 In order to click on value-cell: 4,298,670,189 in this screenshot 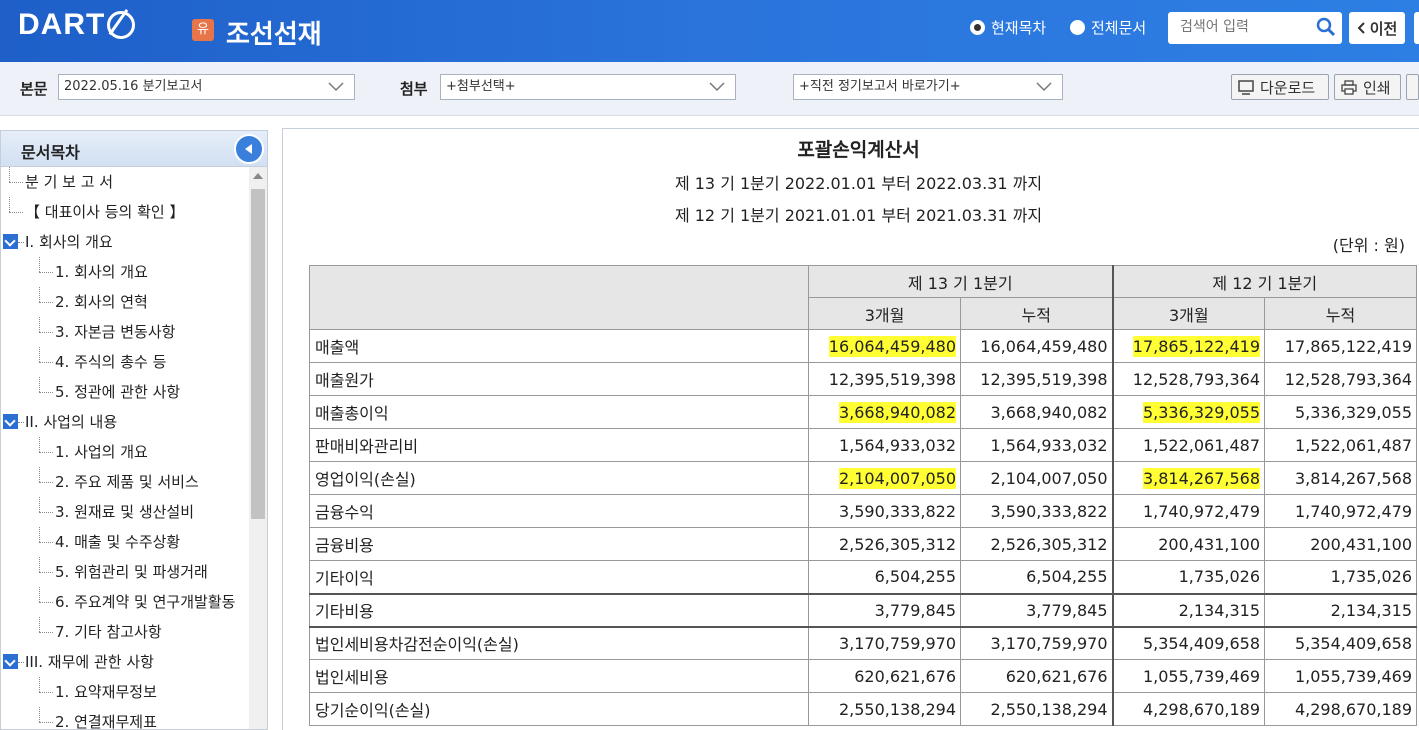, I will do `click(1340, 709)`.